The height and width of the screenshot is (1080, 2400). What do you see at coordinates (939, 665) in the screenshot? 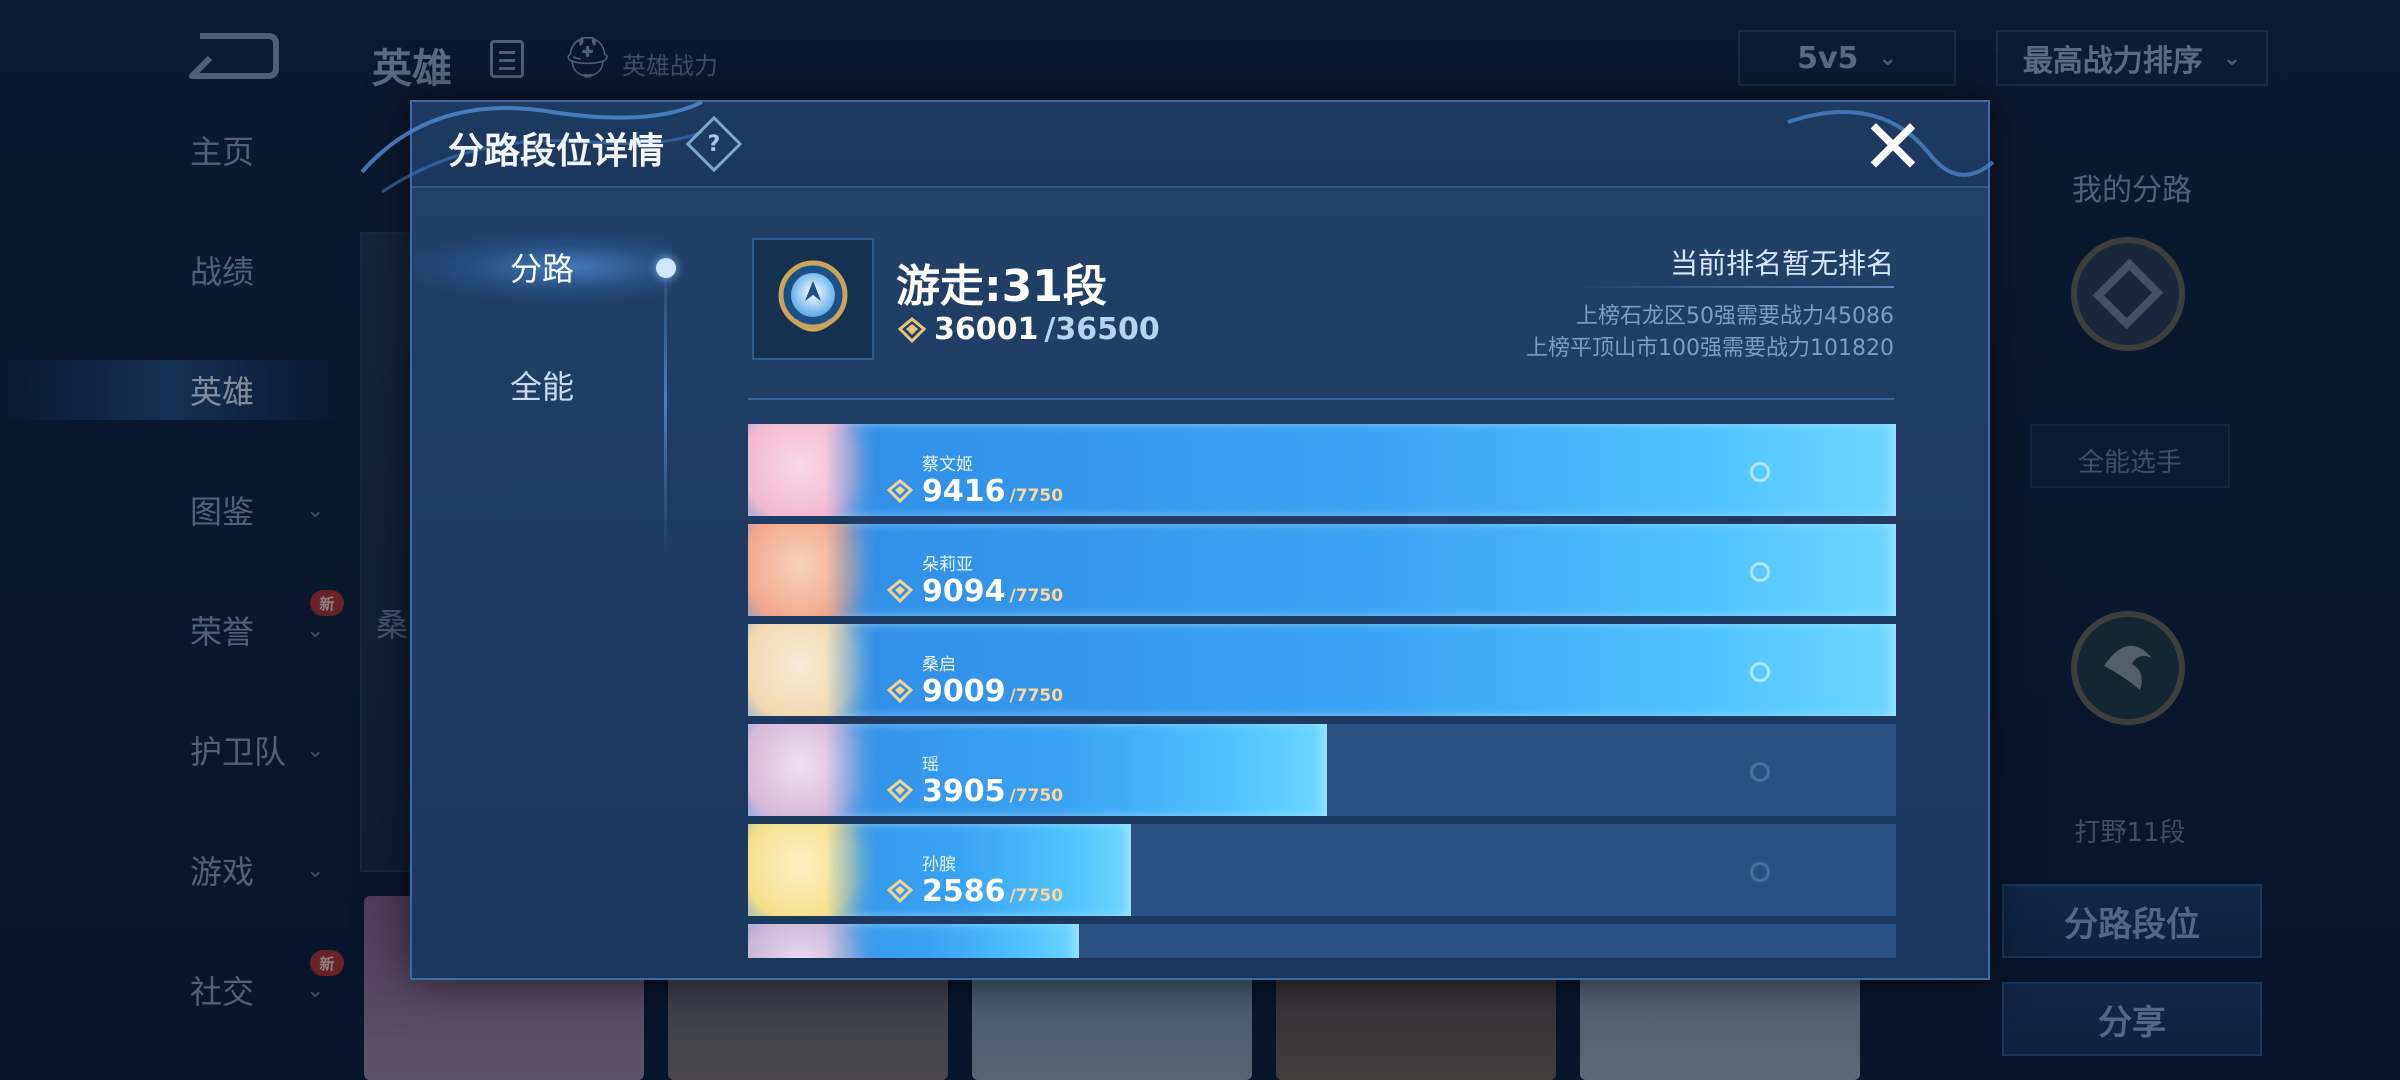
I see `hero-name: 桑启` at bounding box center [939, 665].